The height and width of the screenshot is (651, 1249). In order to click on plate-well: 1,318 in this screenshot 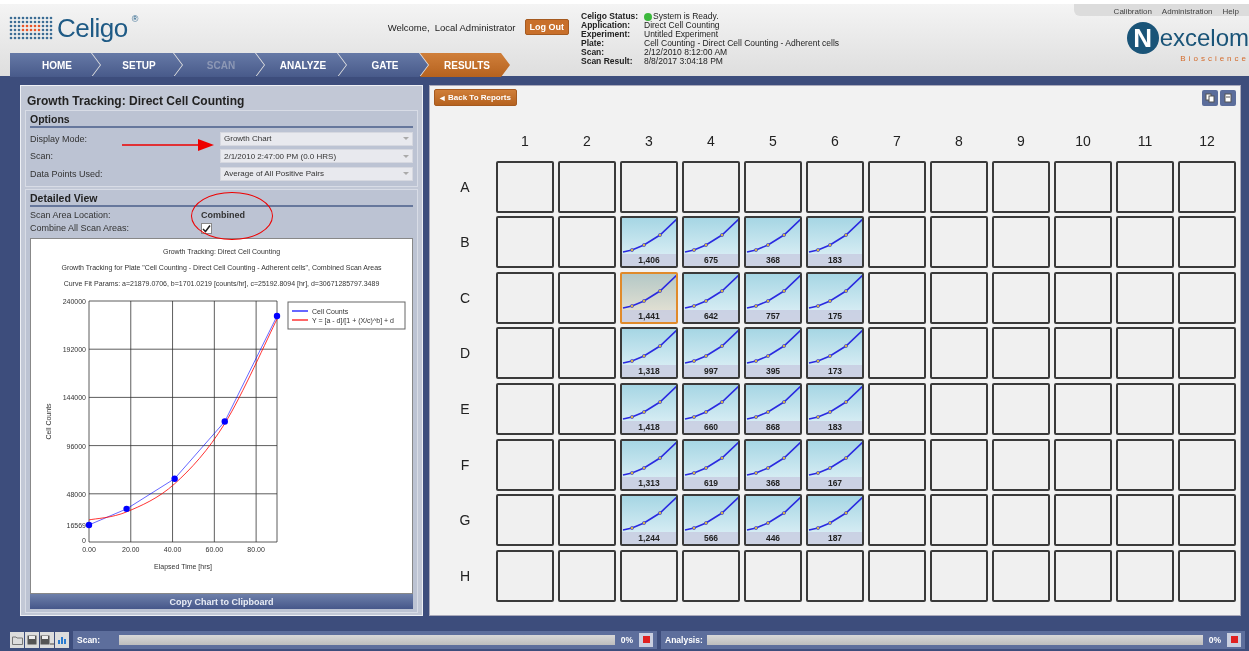, I will do `click(649, 353)`.